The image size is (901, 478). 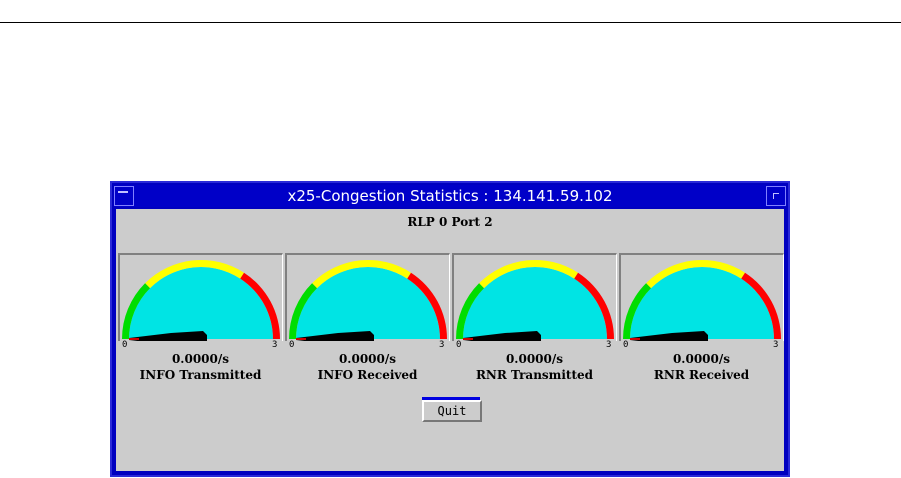 I want to click on quit-default-indicator: Quit, so click(x=452, y=410).